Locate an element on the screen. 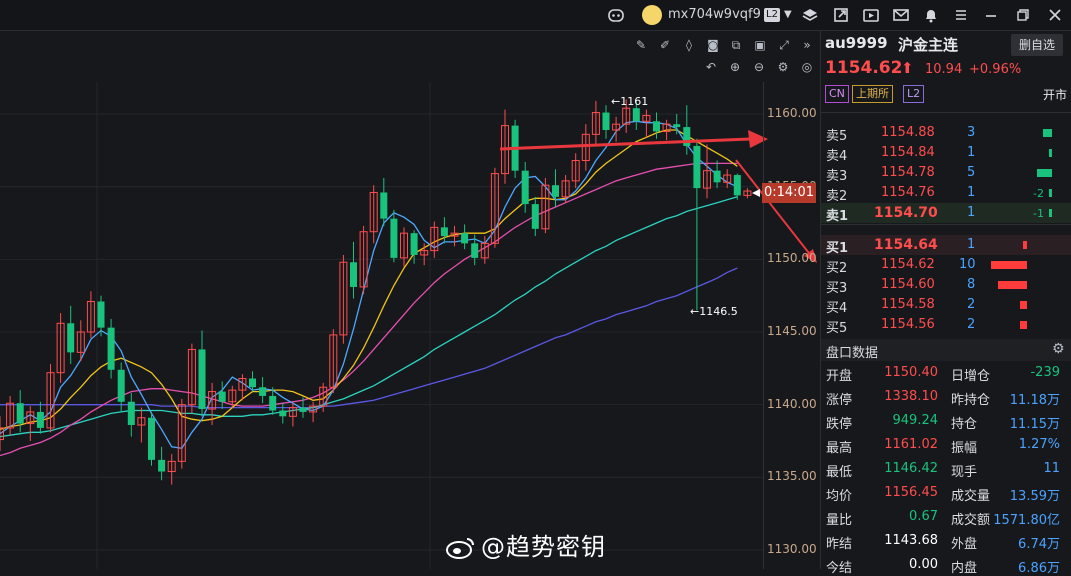 Image resolution: width=1071 pixels, height=576 pixels. ask-qty: 3 is located at coordinates (971, 132).